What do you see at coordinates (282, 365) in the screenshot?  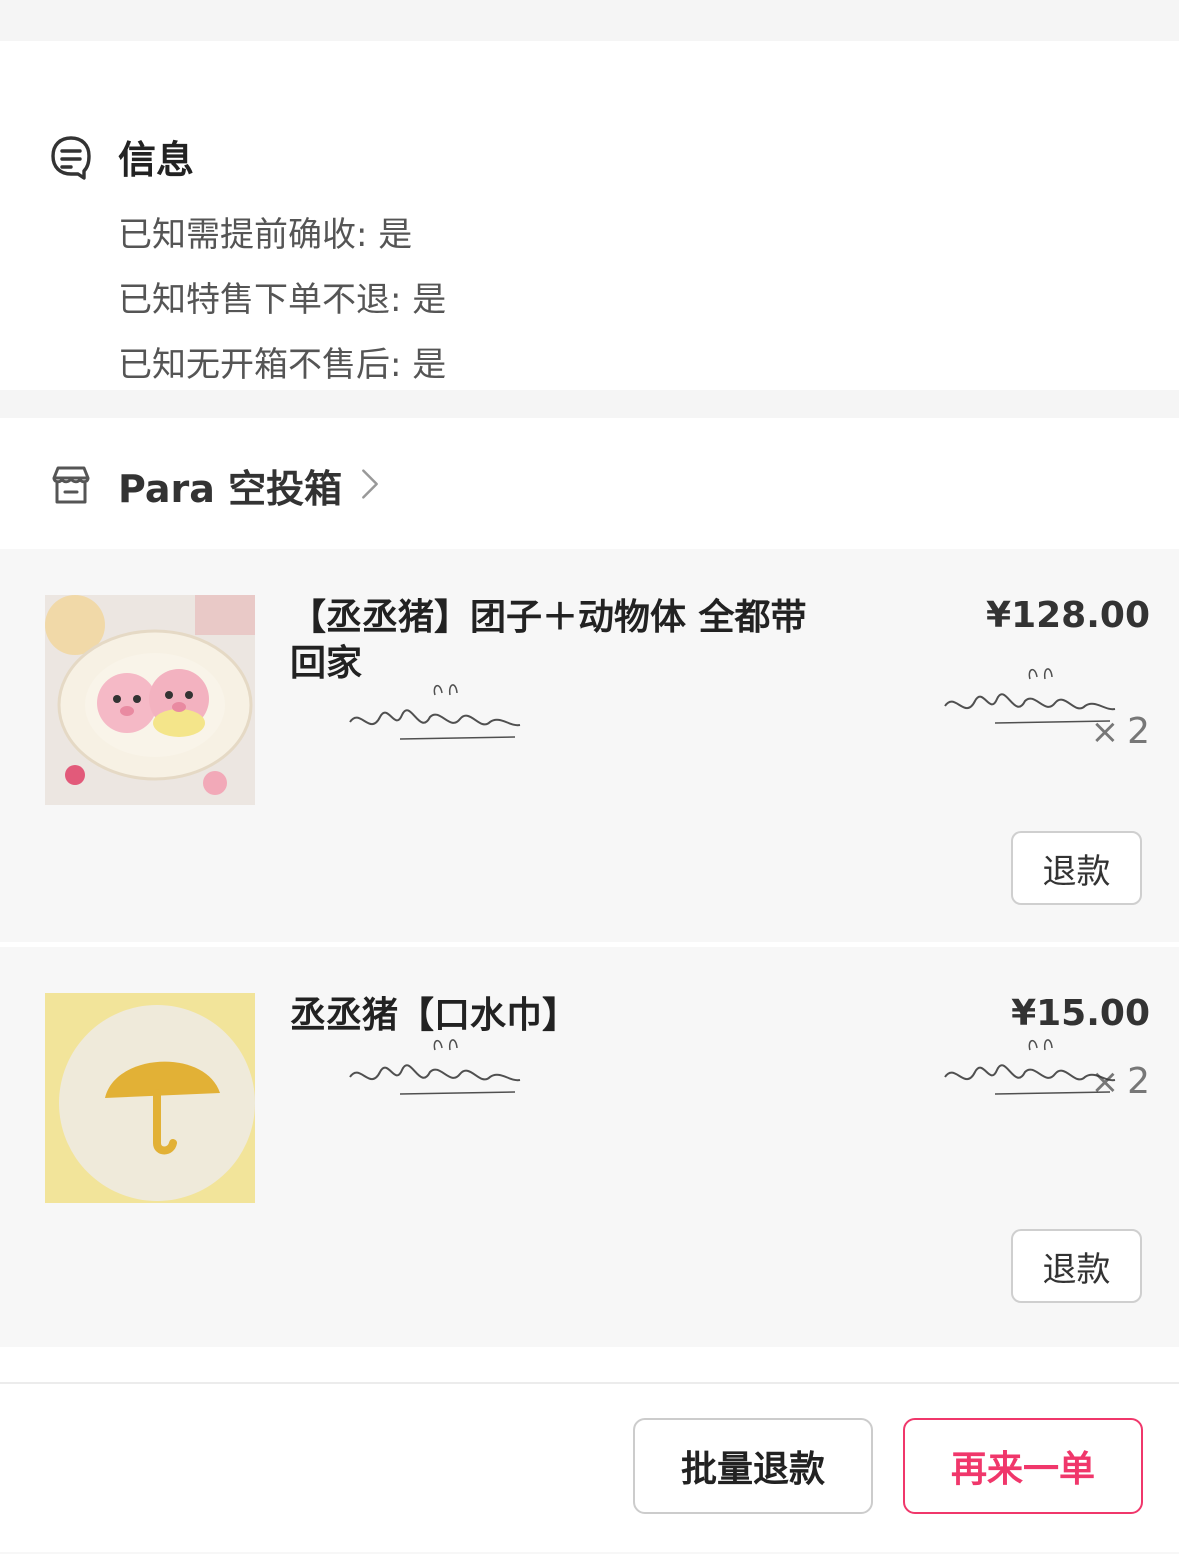 I see `info-line: 已知无开箱不售后: 是` at bounding box center [282, 365].